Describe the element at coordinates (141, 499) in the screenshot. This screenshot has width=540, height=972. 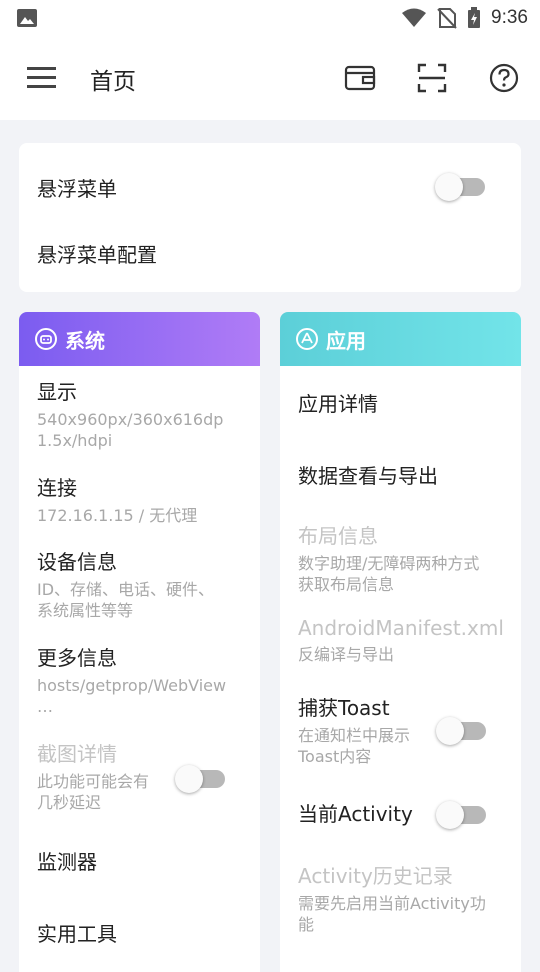
I see `connection-item: 连接 172.16.1.15 / 无代理` at that location.